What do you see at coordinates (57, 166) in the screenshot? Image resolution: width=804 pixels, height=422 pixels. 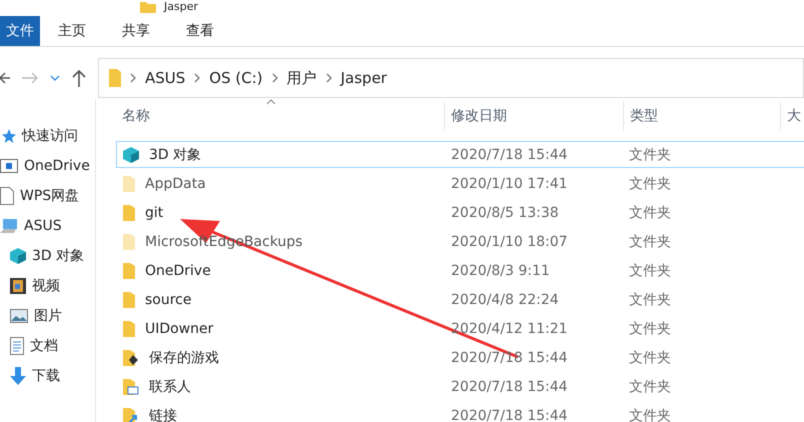 I see `sidebar-label: OneDrive` at bounding box center [57, 166].